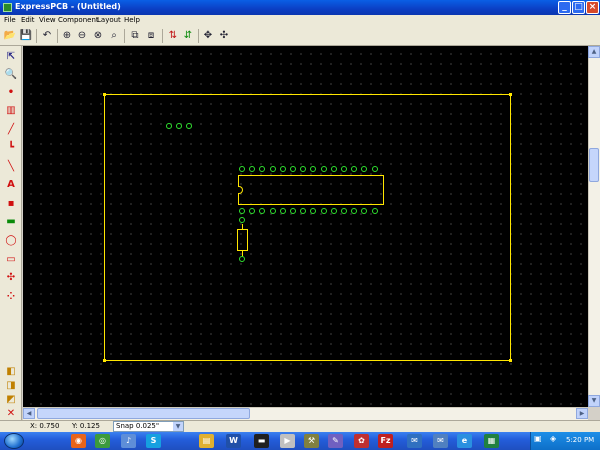 The image size is (600, 450). What do you see at coordinates (109, 20) in the screenshot?
I see `menu-layout: Layout` at bounding box center [109, 20].